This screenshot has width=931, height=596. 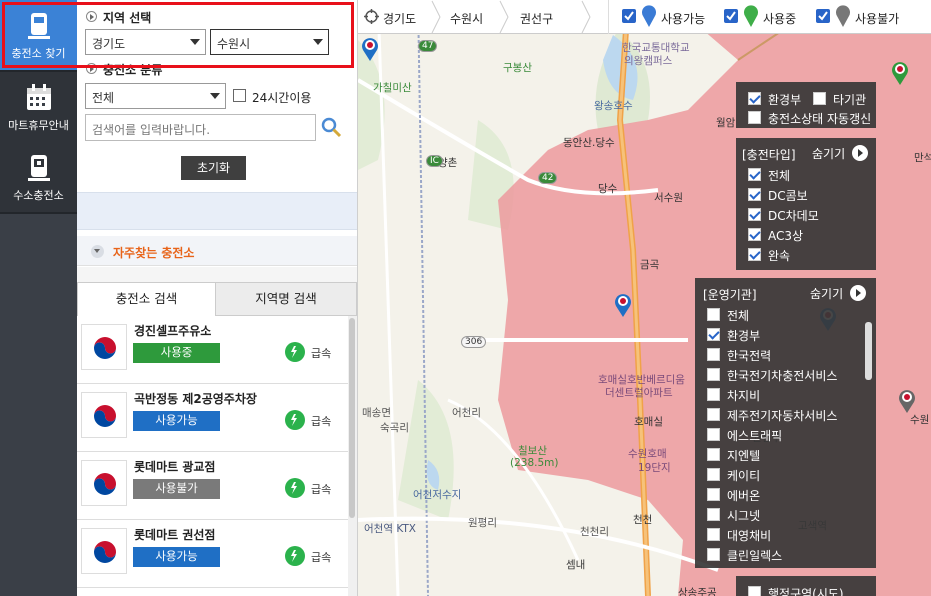 I want to click on breadcrumb-level3: 권선구, so click(x=536, y=18).